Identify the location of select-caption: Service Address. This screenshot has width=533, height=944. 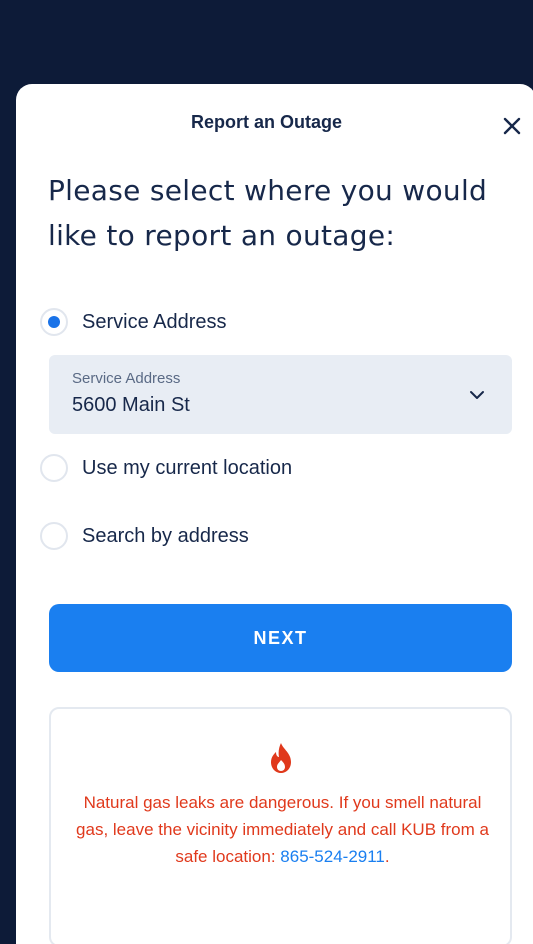
(126, 378).